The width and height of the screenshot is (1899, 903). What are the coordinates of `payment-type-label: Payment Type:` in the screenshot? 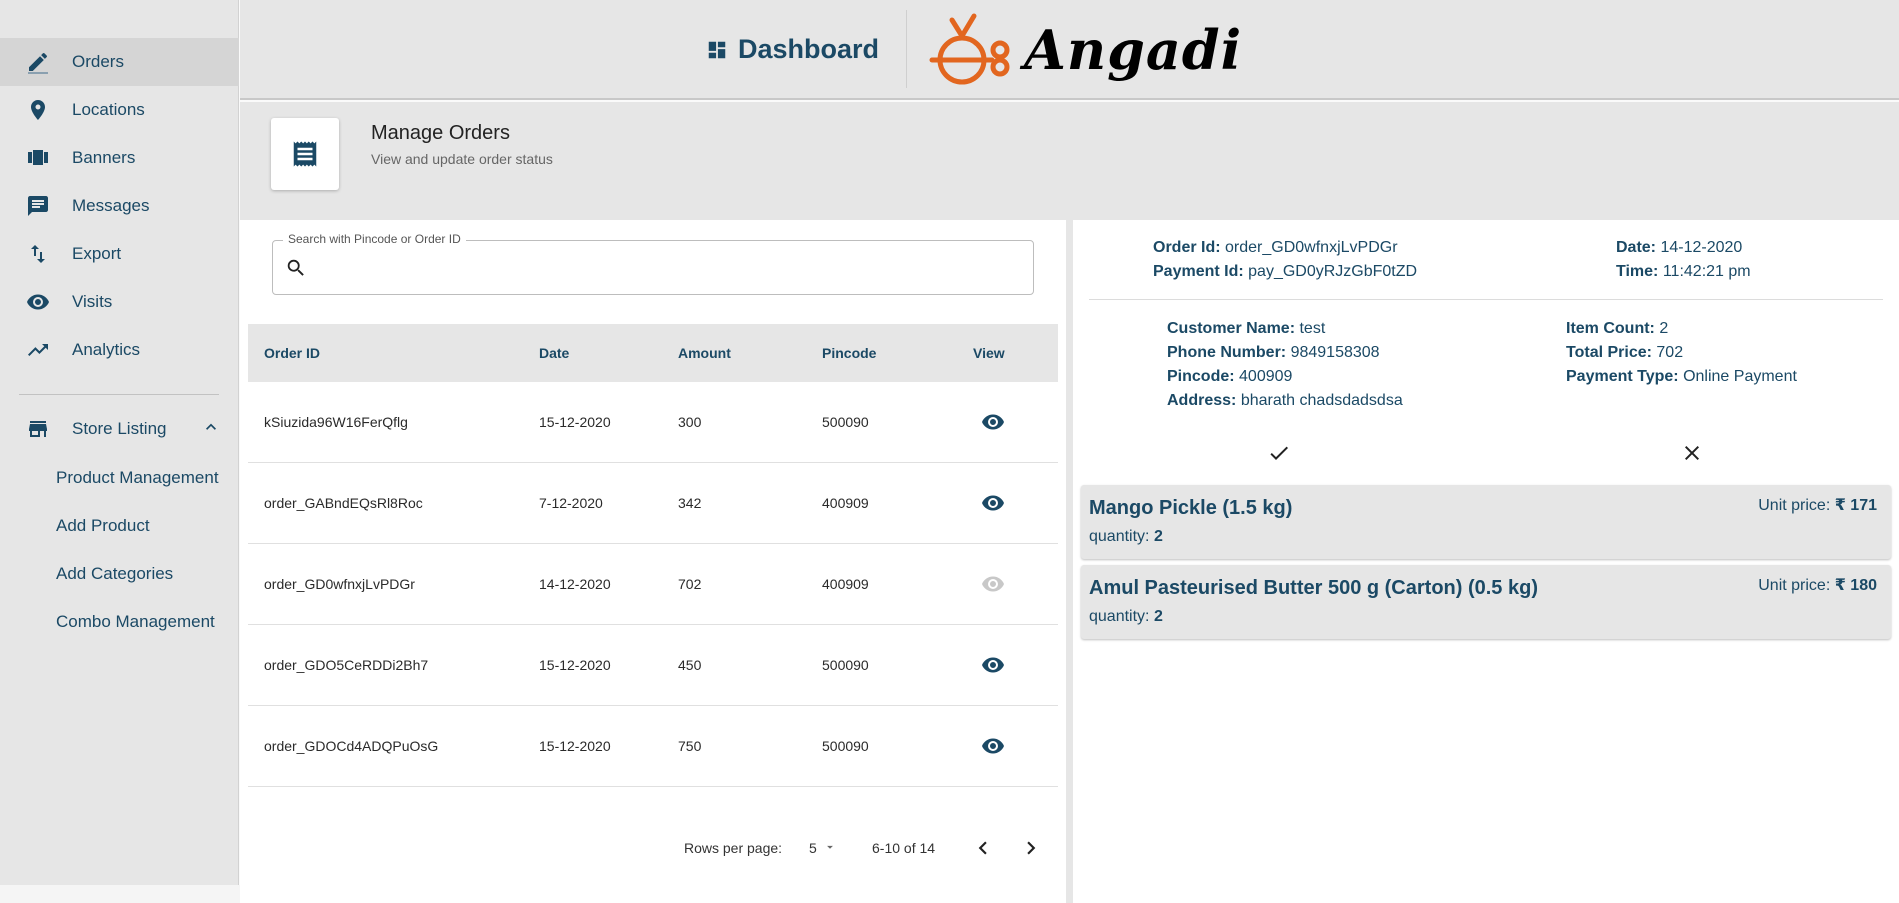 It's located at (1622, 376).